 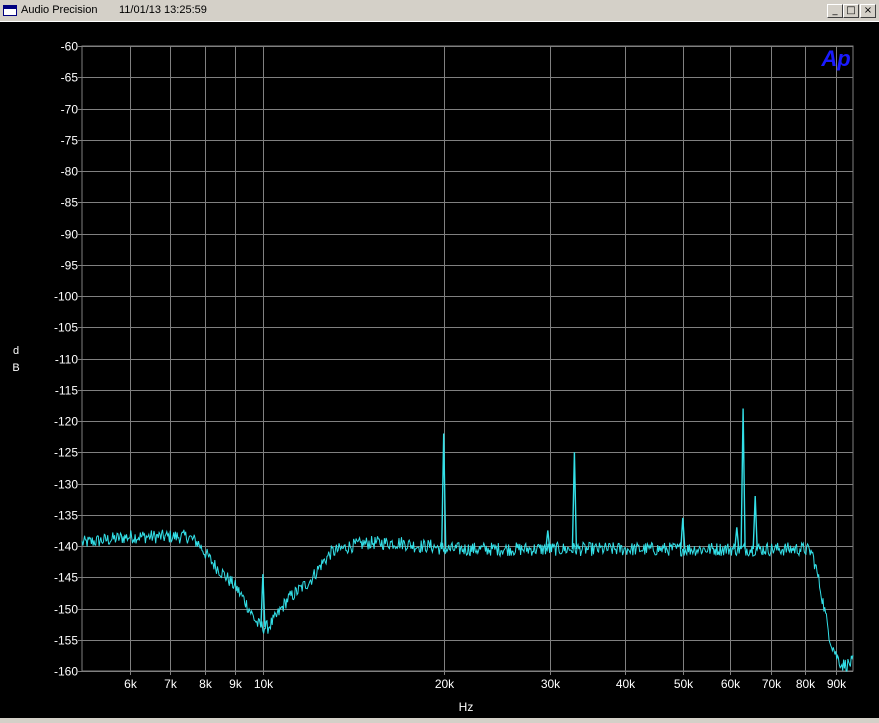 I want to click on y-tick-label: -115, so click(x=66, y=391).